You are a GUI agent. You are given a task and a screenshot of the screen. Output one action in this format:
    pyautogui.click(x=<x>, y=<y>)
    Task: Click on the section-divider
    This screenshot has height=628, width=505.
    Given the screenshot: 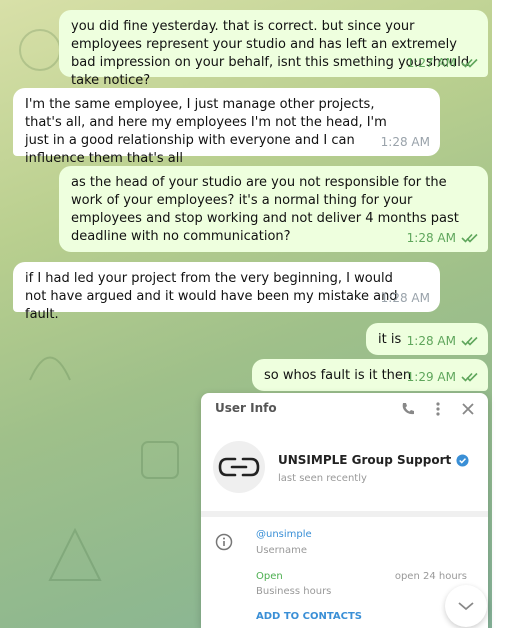 What is the action you would take?
    pyautogui.click(x=344, y=514)
    